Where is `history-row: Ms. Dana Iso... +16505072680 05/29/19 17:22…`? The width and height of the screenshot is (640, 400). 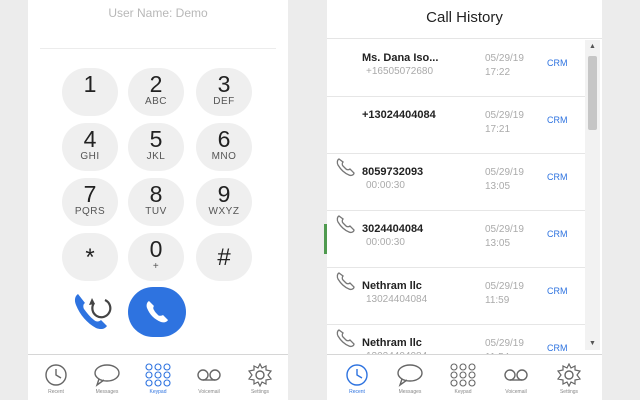
history-row: Ms. Dana Iso... +16505072680 05/29/19 17:22… is located at coordinates (456, 68).